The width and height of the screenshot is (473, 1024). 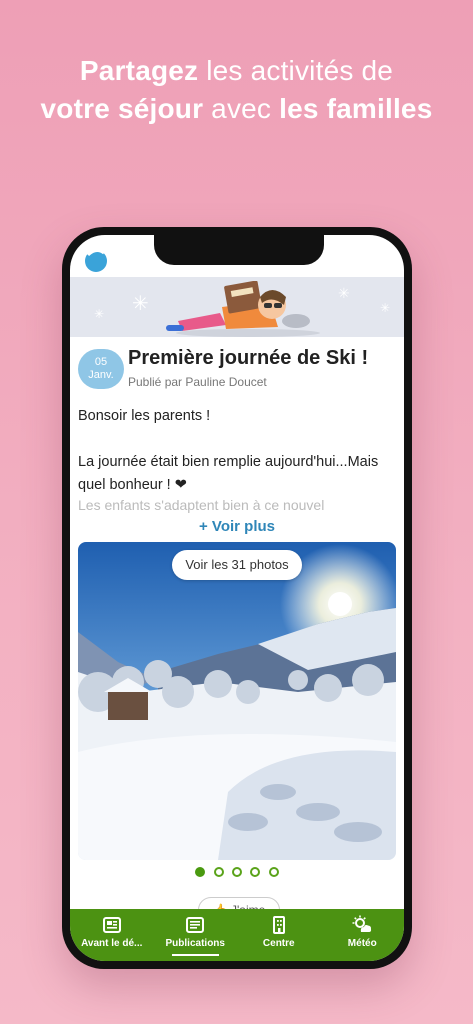 What do you see at coordinates (101, 362) in the screenshot?
I see `date-day: 05` at bounding box center [101, 362].